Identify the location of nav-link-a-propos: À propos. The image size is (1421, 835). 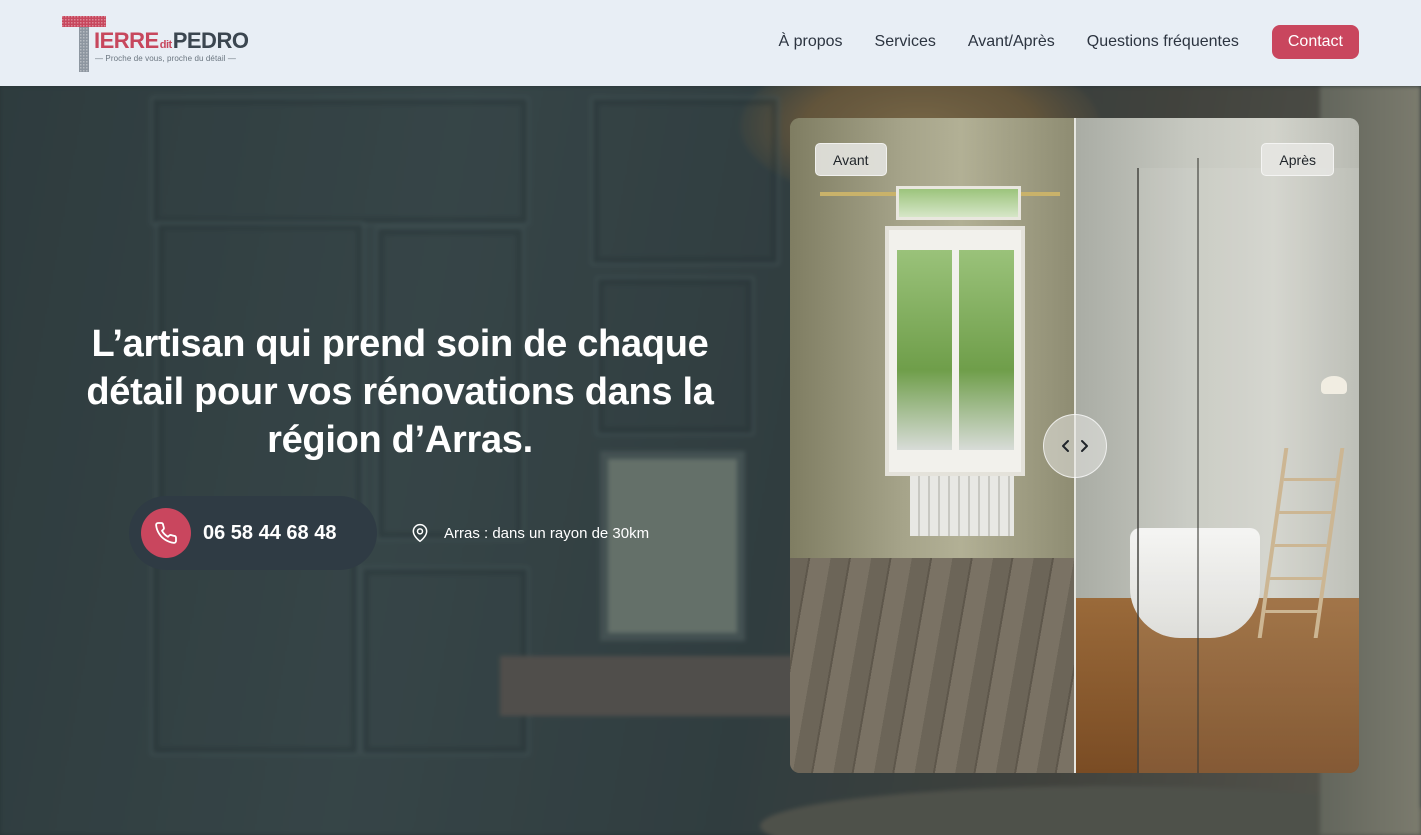
(810, 42).